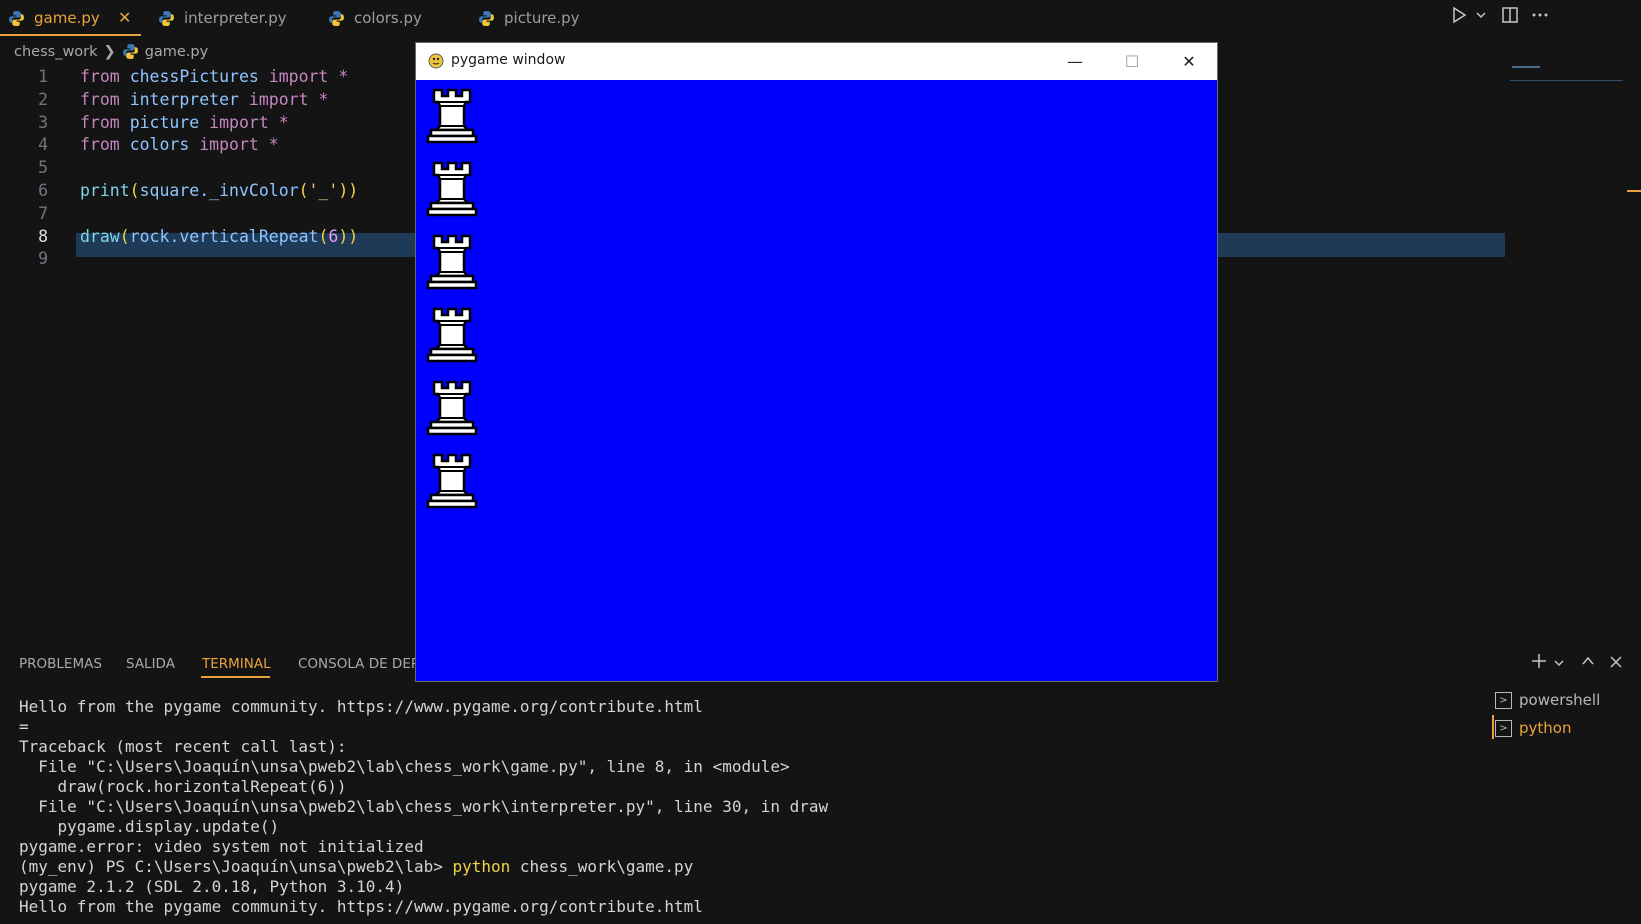 This screenshot has height=924, width=1641. What do you see at coordinates (508, 60) in the screenshot?
I see `pygame-window-title: pygame window` at bounding box center [508, 60].